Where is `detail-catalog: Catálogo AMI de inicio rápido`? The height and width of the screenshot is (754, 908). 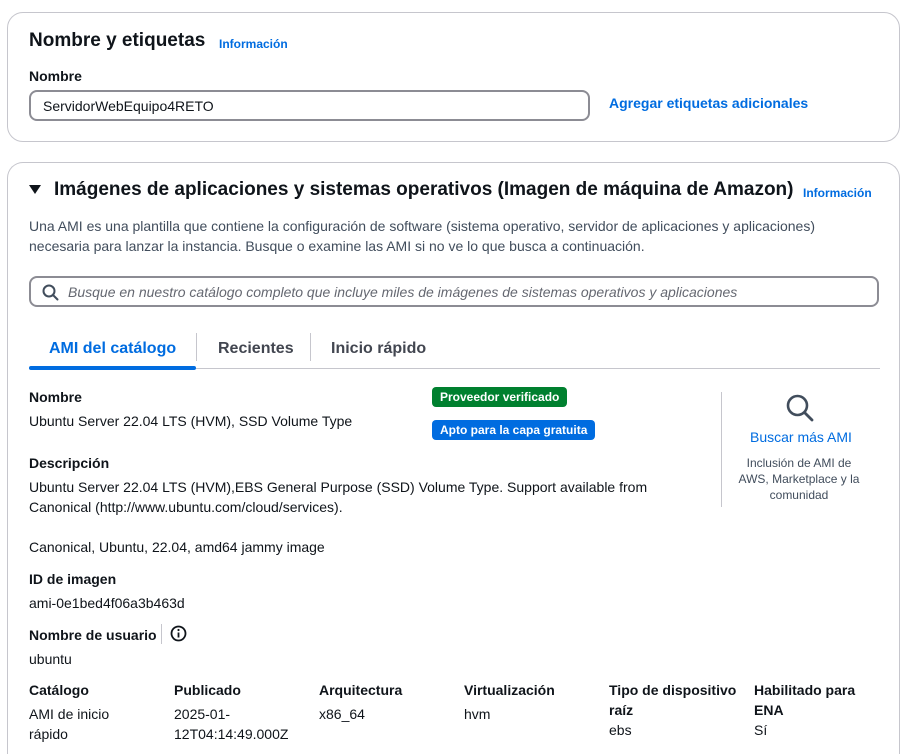
detail-catalog: Catálogo AMI de inicio rápido is located at coordinates (99, 712).